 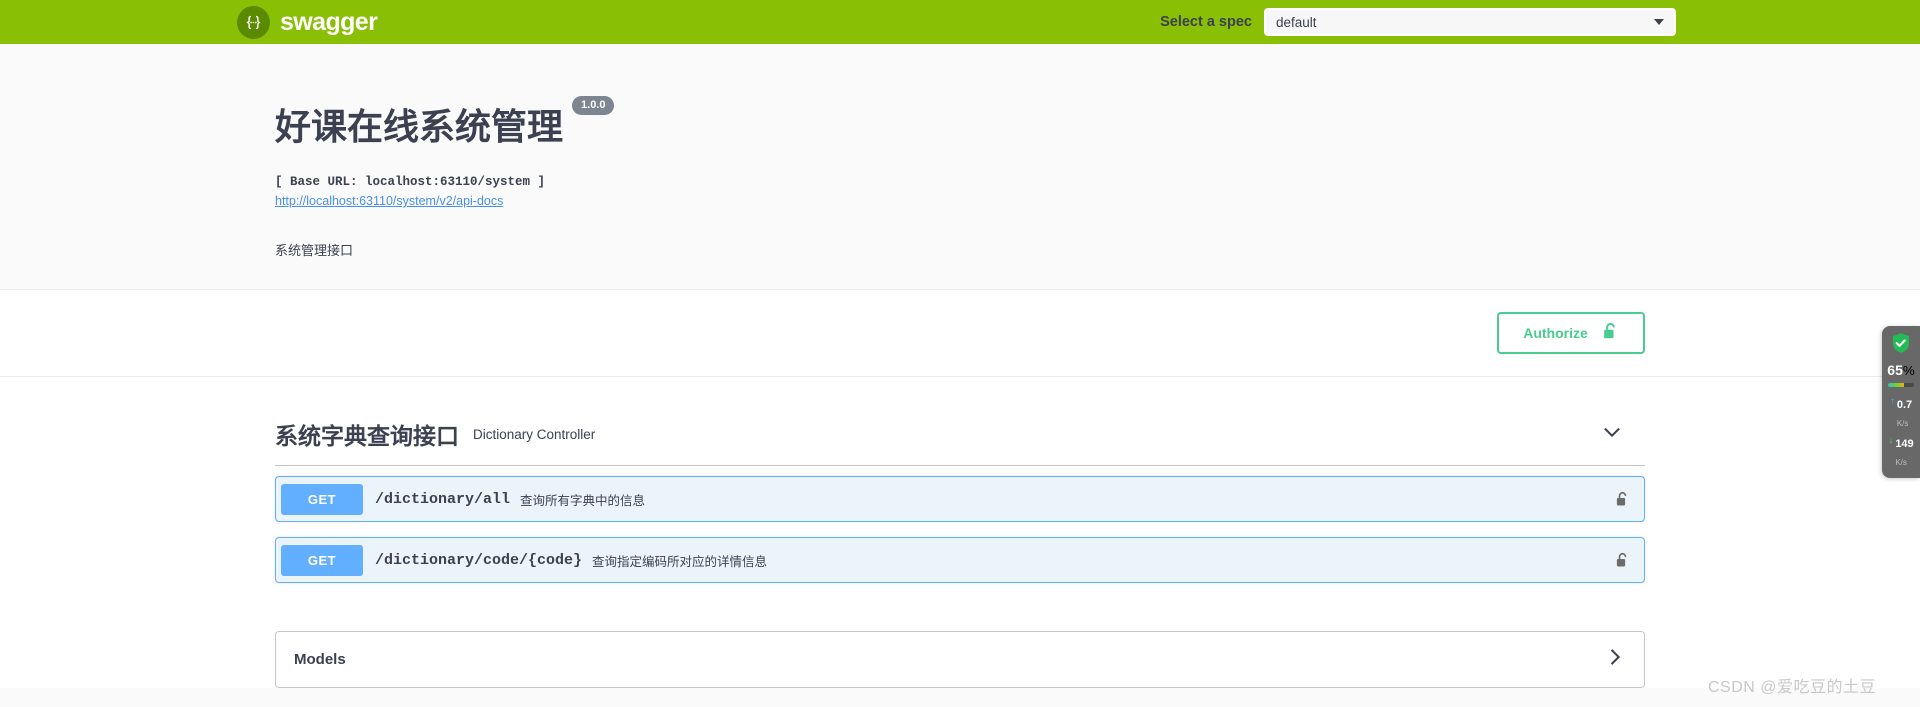 I want to click on tag-section-description: Dictionary Controller, so click(x=534, y=434).